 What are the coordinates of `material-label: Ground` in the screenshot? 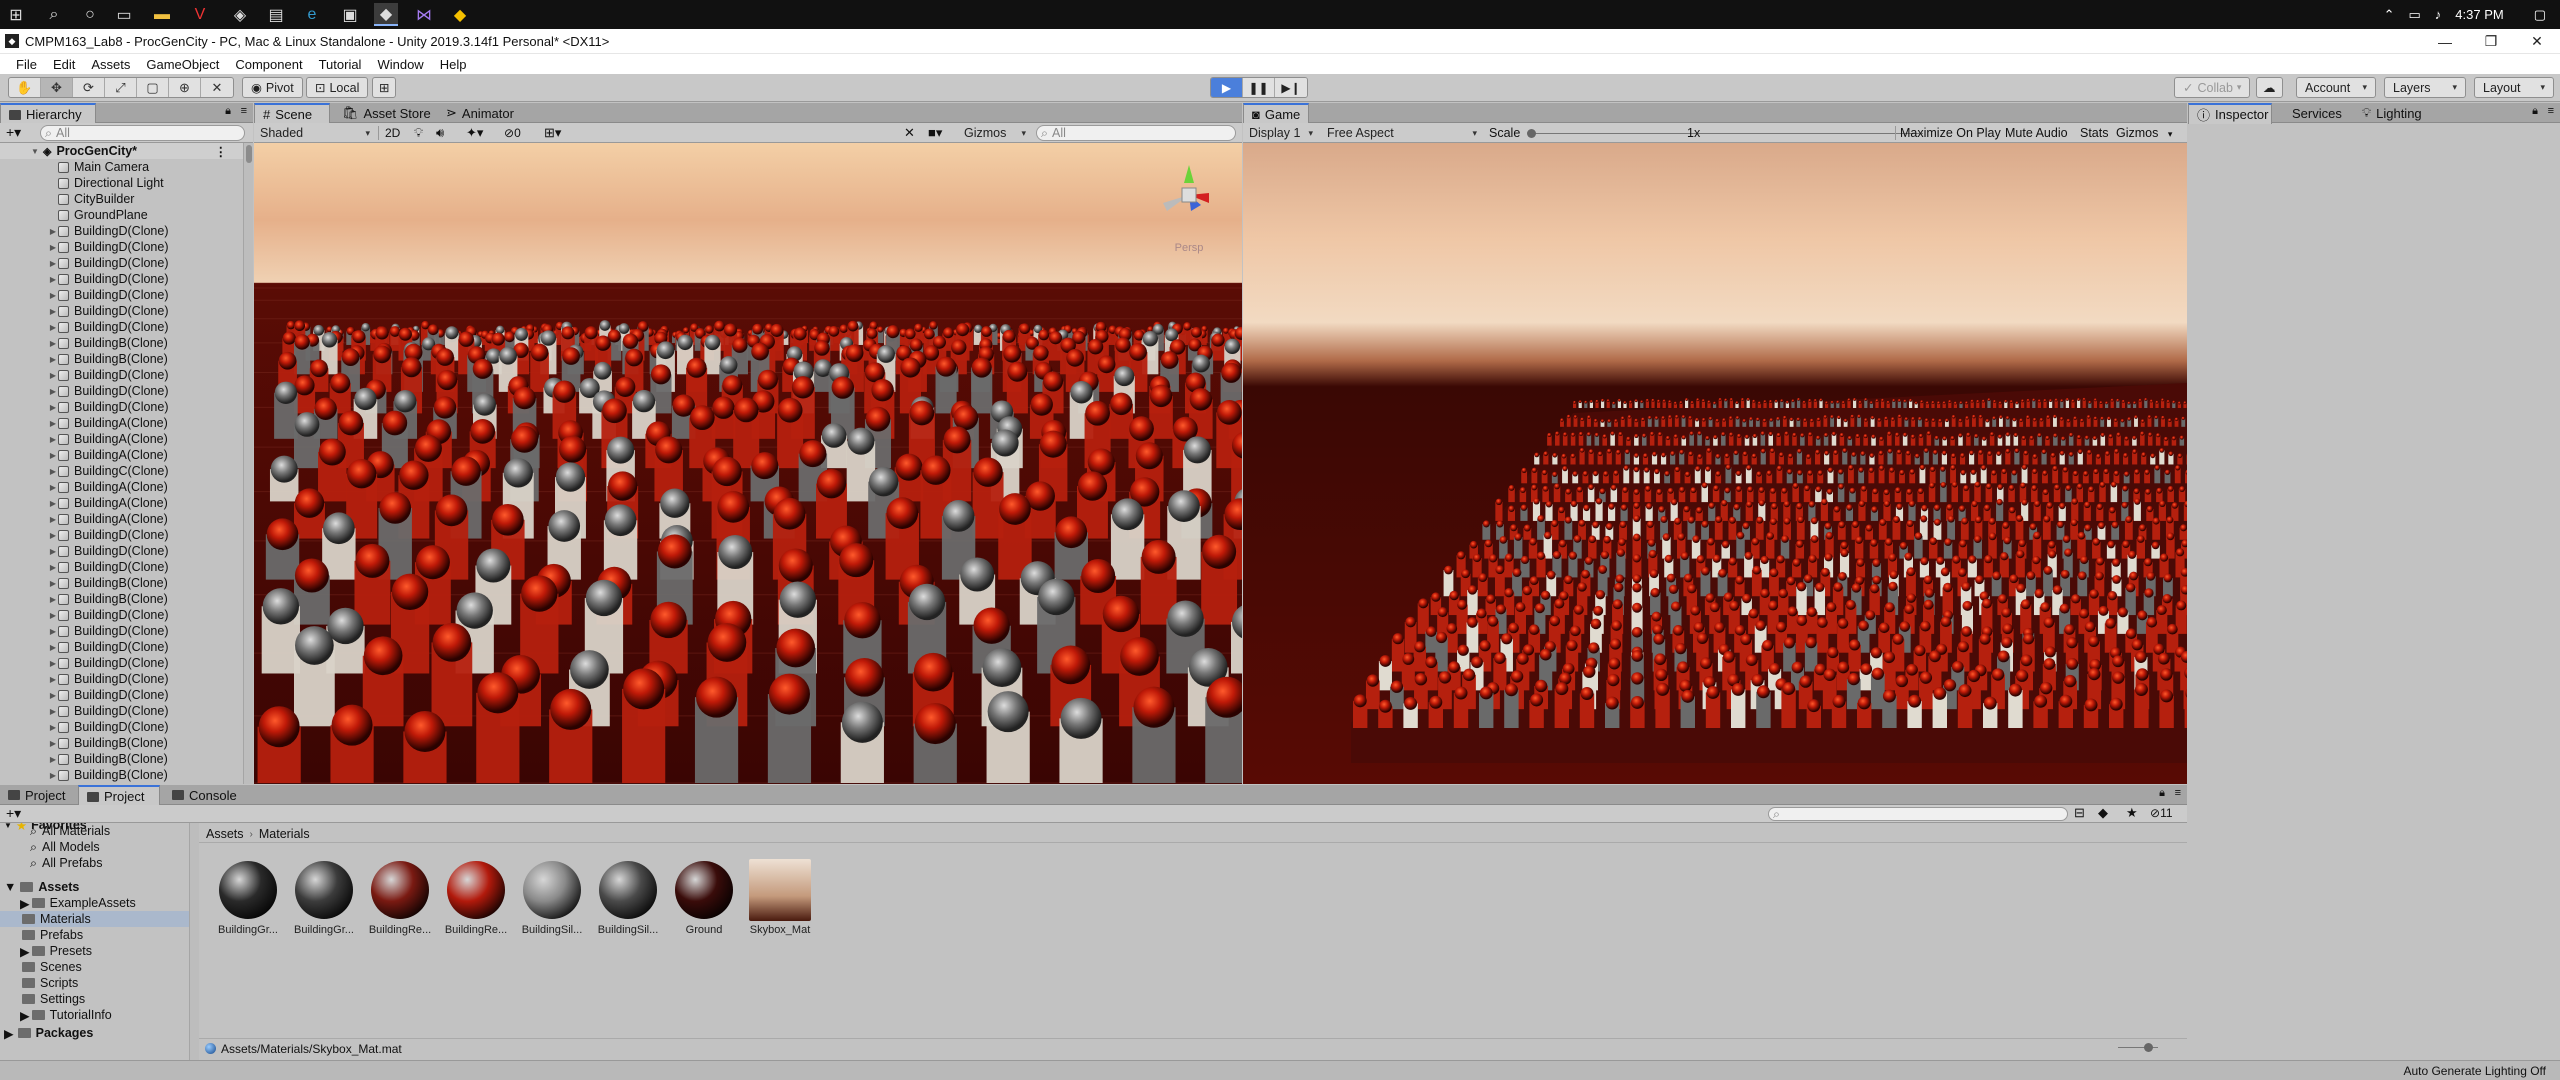 It's located at (704, 930).